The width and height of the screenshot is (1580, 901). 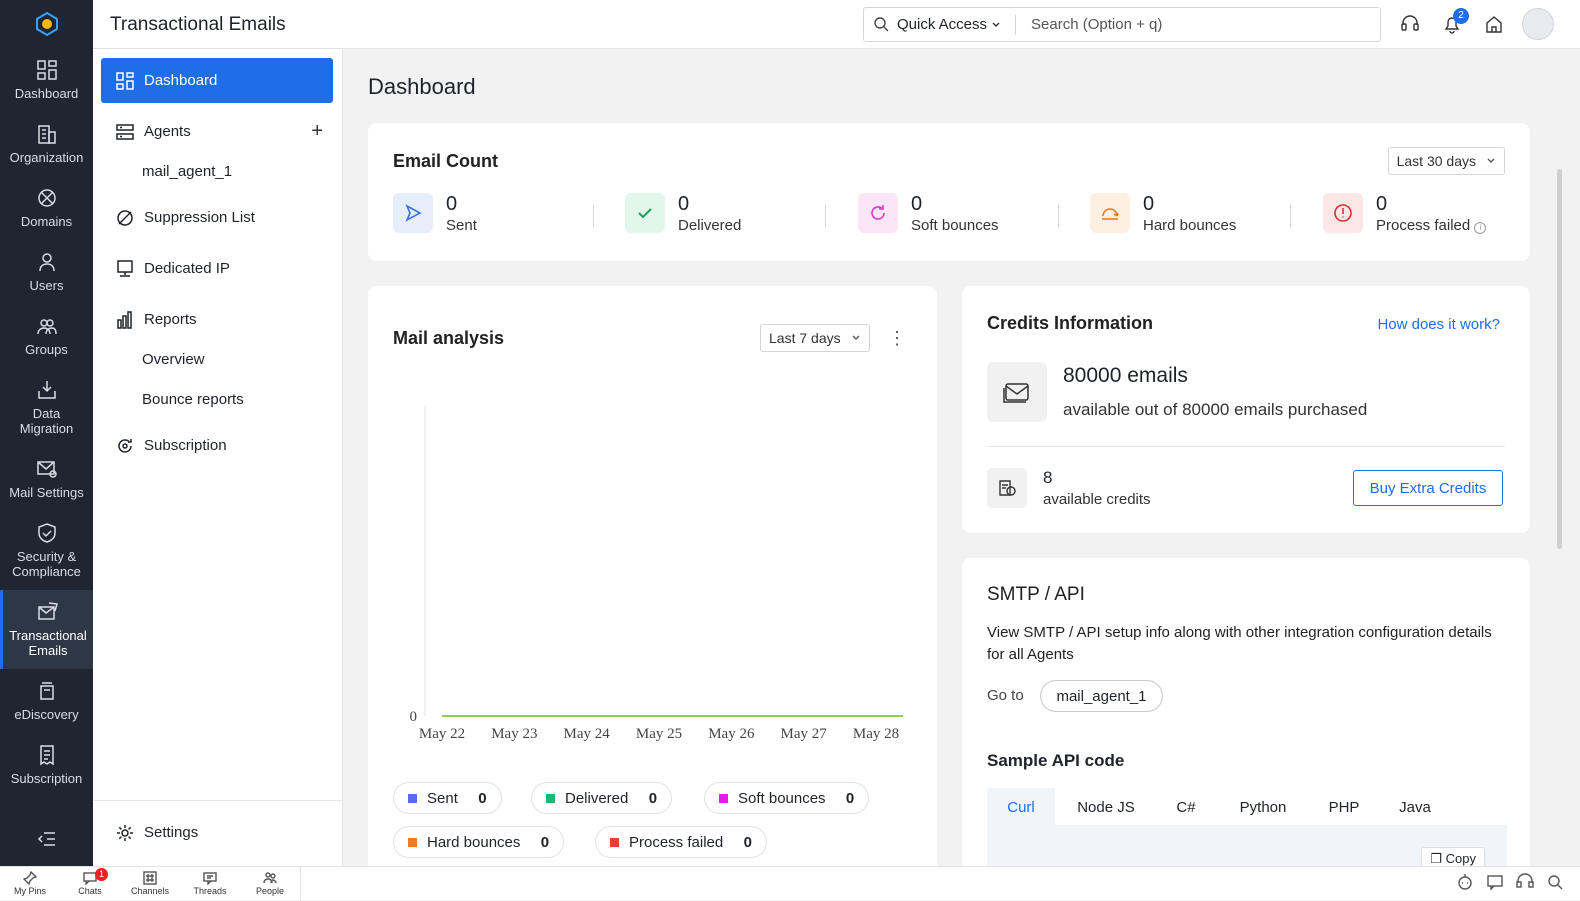 I want to click on subnav-dashboard: Dashboard, so click(x=217, y=80).